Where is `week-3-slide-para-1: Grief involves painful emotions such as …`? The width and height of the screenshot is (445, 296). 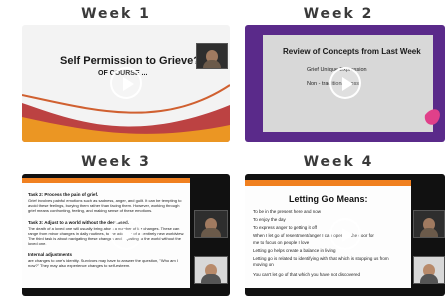 week-3-slide-para-1: Grief involves painful emotions such as … is located at coordinates (105, 205).